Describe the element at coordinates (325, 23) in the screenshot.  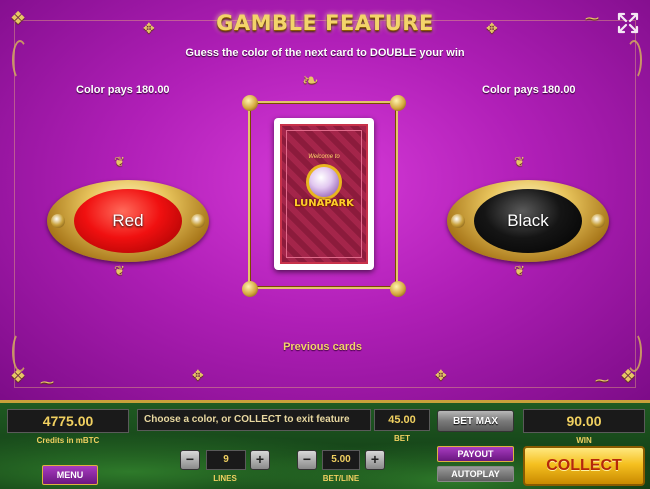
I see `feature-title: GAMBLE FEATURE` at that location.